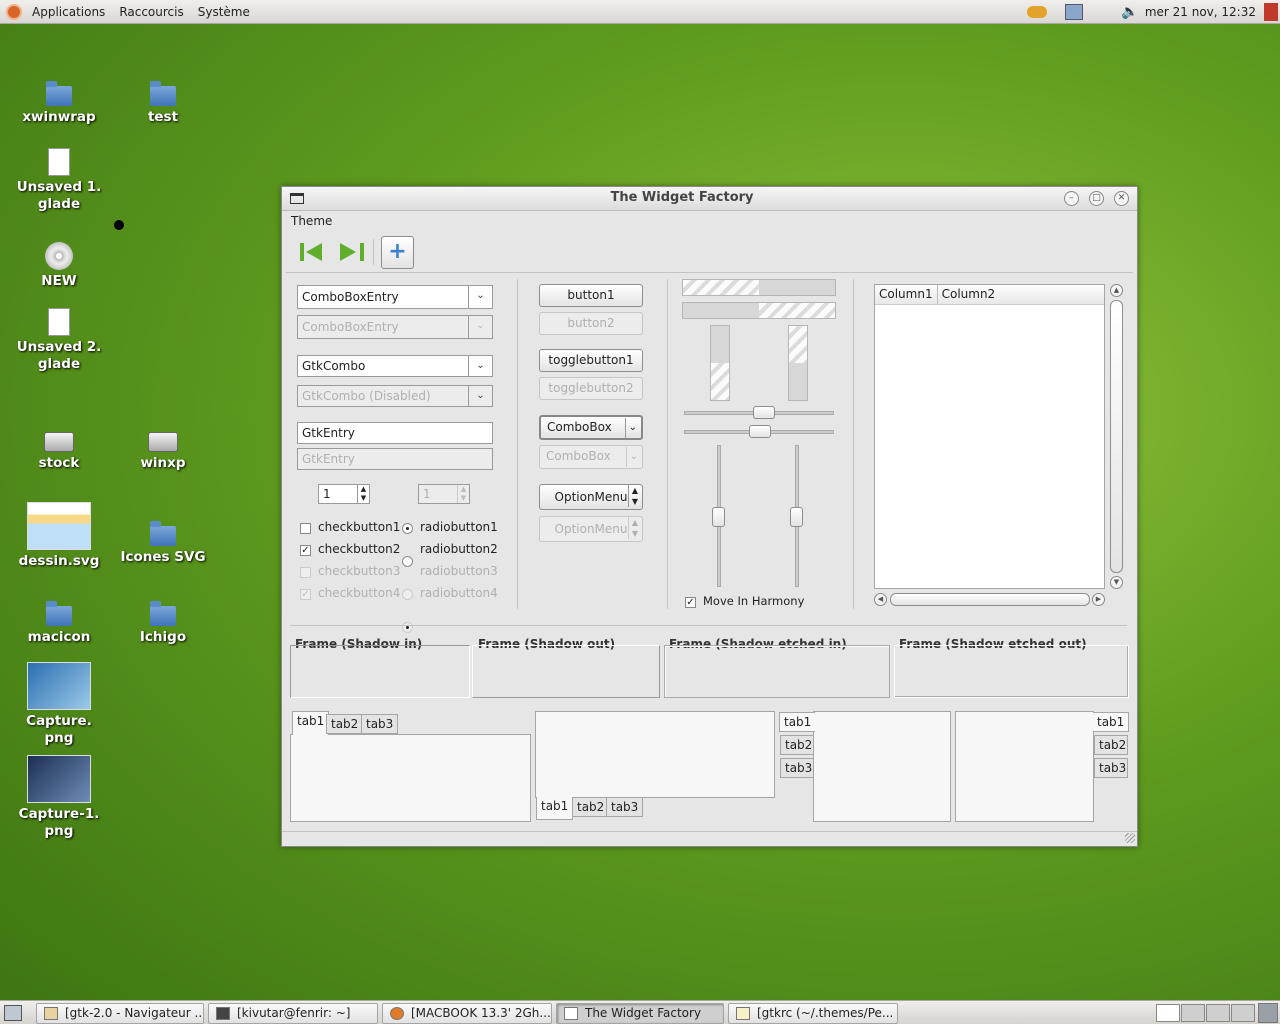 Image resolution: width=1280 pixels, height=1024 pixels. I want to click on scroll-right-icon: ▶, so click(1098, 599).